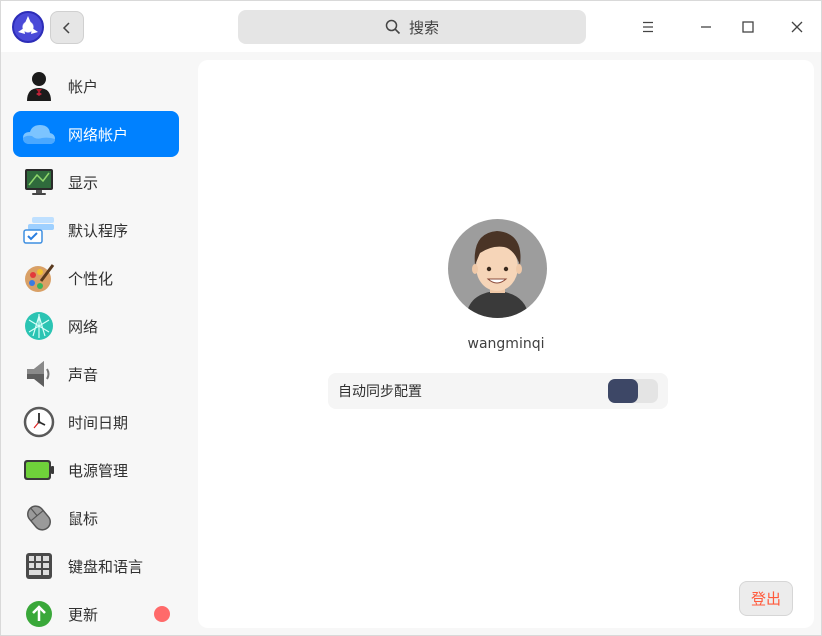 Image resolution: width=822 pixels, height=636 pixels. Describe the element at coordinates (39, 374) in the screenshot. I see `speaker-icon` at that location.